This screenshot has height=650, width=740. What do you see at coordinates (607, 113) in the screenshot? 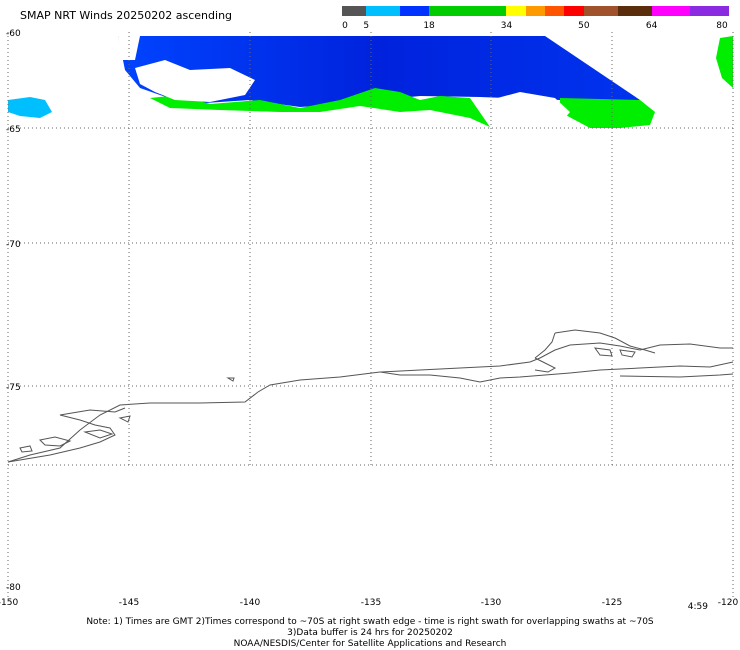
I see `wind-swath-green-east` at bounding box center [607, 113].